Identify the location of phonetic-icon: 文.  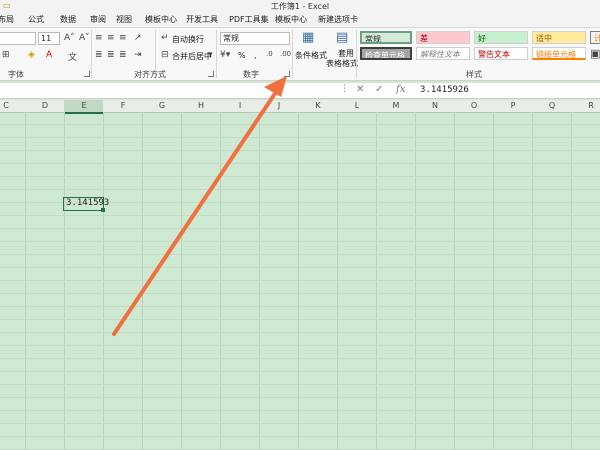
(72, 56).